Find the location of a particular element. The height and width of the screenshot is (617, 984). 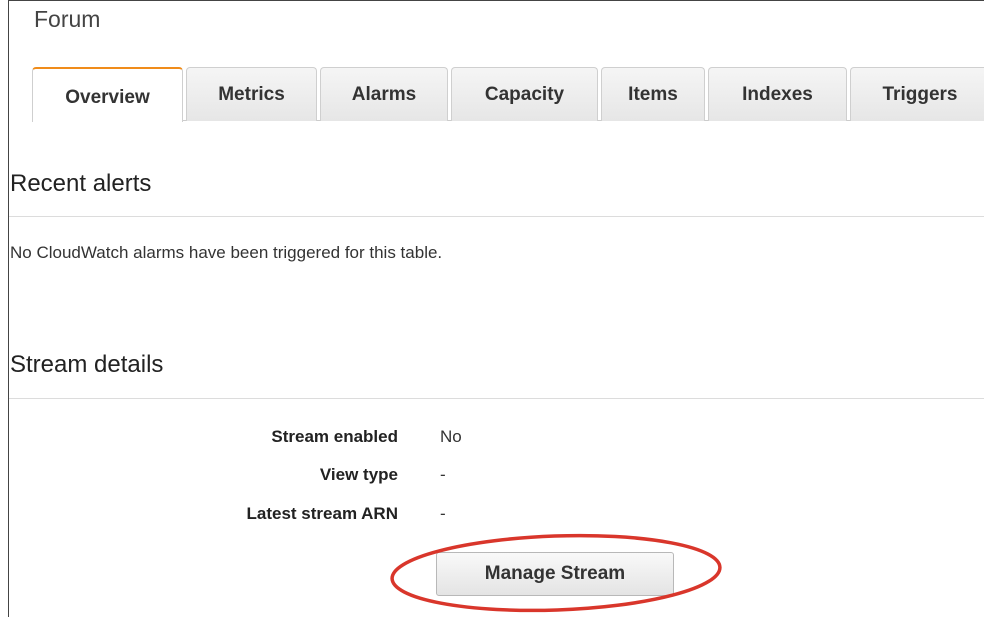

manage-stream-button: Manage Stream is located at coordinates (555, 574).